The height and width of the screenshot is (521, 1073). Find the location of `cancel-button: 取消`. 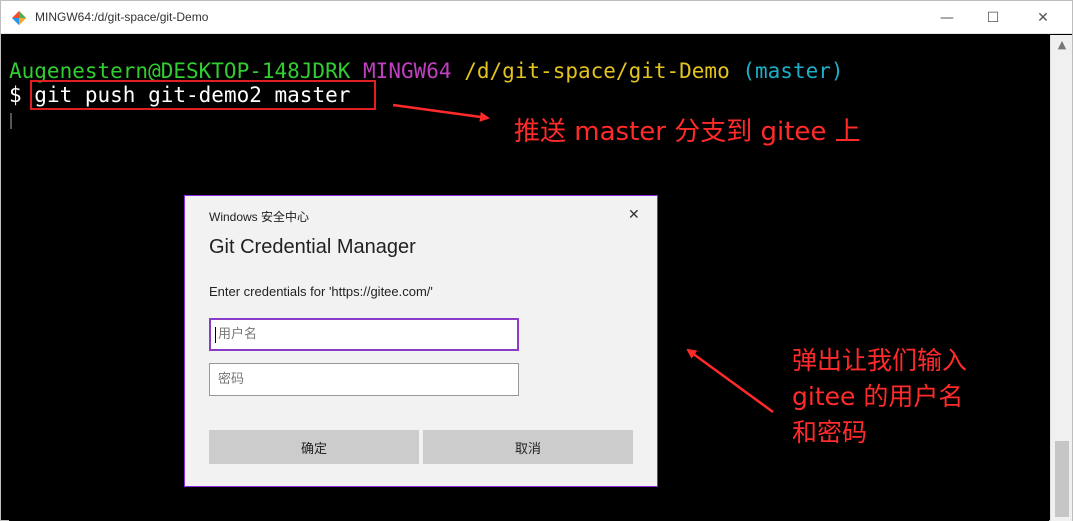

cancel-button: 取消 is located at coordinates (528, 447).